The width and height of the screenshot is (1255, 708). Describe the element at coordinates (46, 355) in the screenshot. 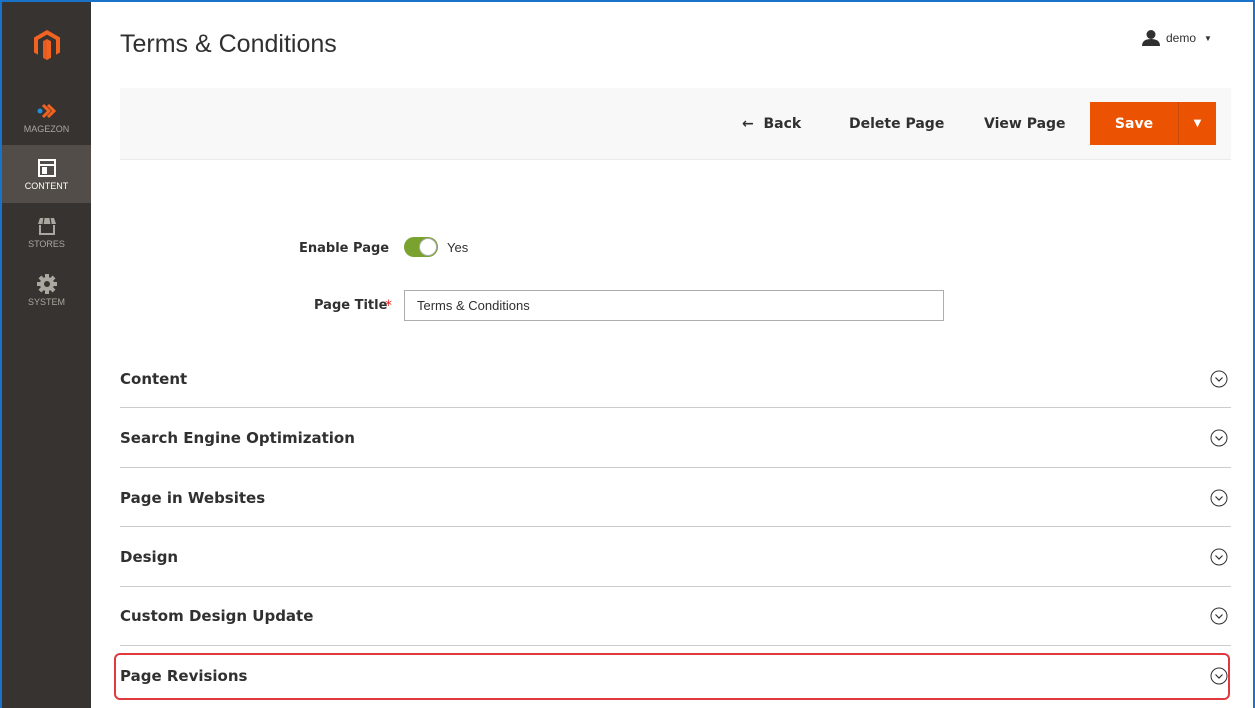

I see `admin-sidebar: MAGEZON CONTENT STORES SYSTEM` at that location.